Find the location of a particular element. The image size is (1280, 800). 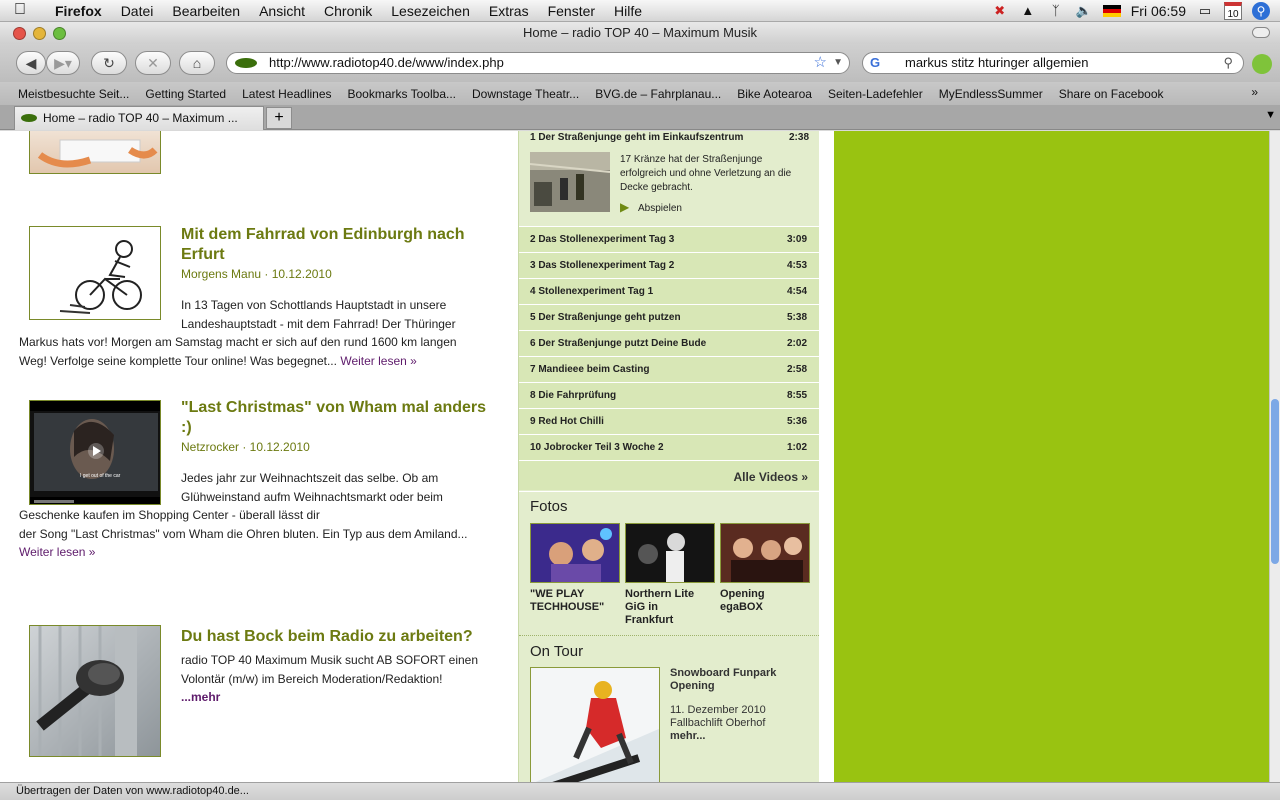

menu-hilfe: Hilfe is located at coordinates (628, 11).